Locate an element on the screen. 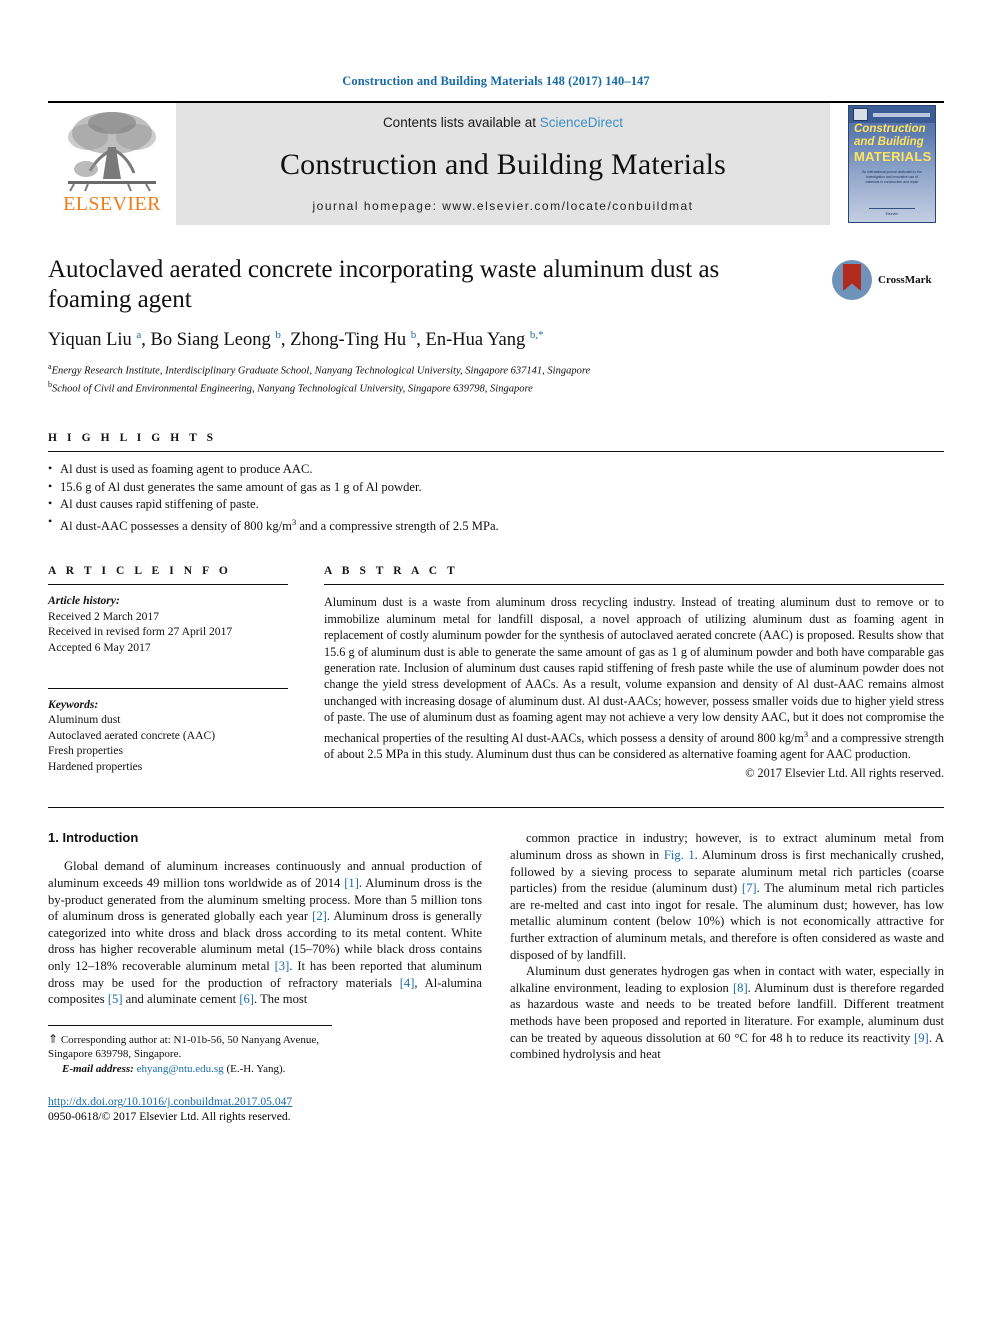 The width and height of the screenshot is (992, 1323). section-title-introduction: 1. Introduction is located at coordinates (93, 838).